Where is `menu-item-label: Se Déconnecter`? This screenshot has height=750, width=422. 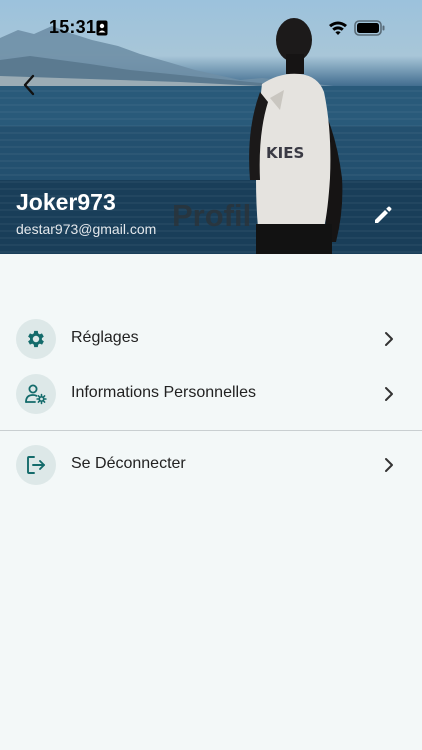 menu-item-label: Se Déconnecter is located at coordinates (128, 463).